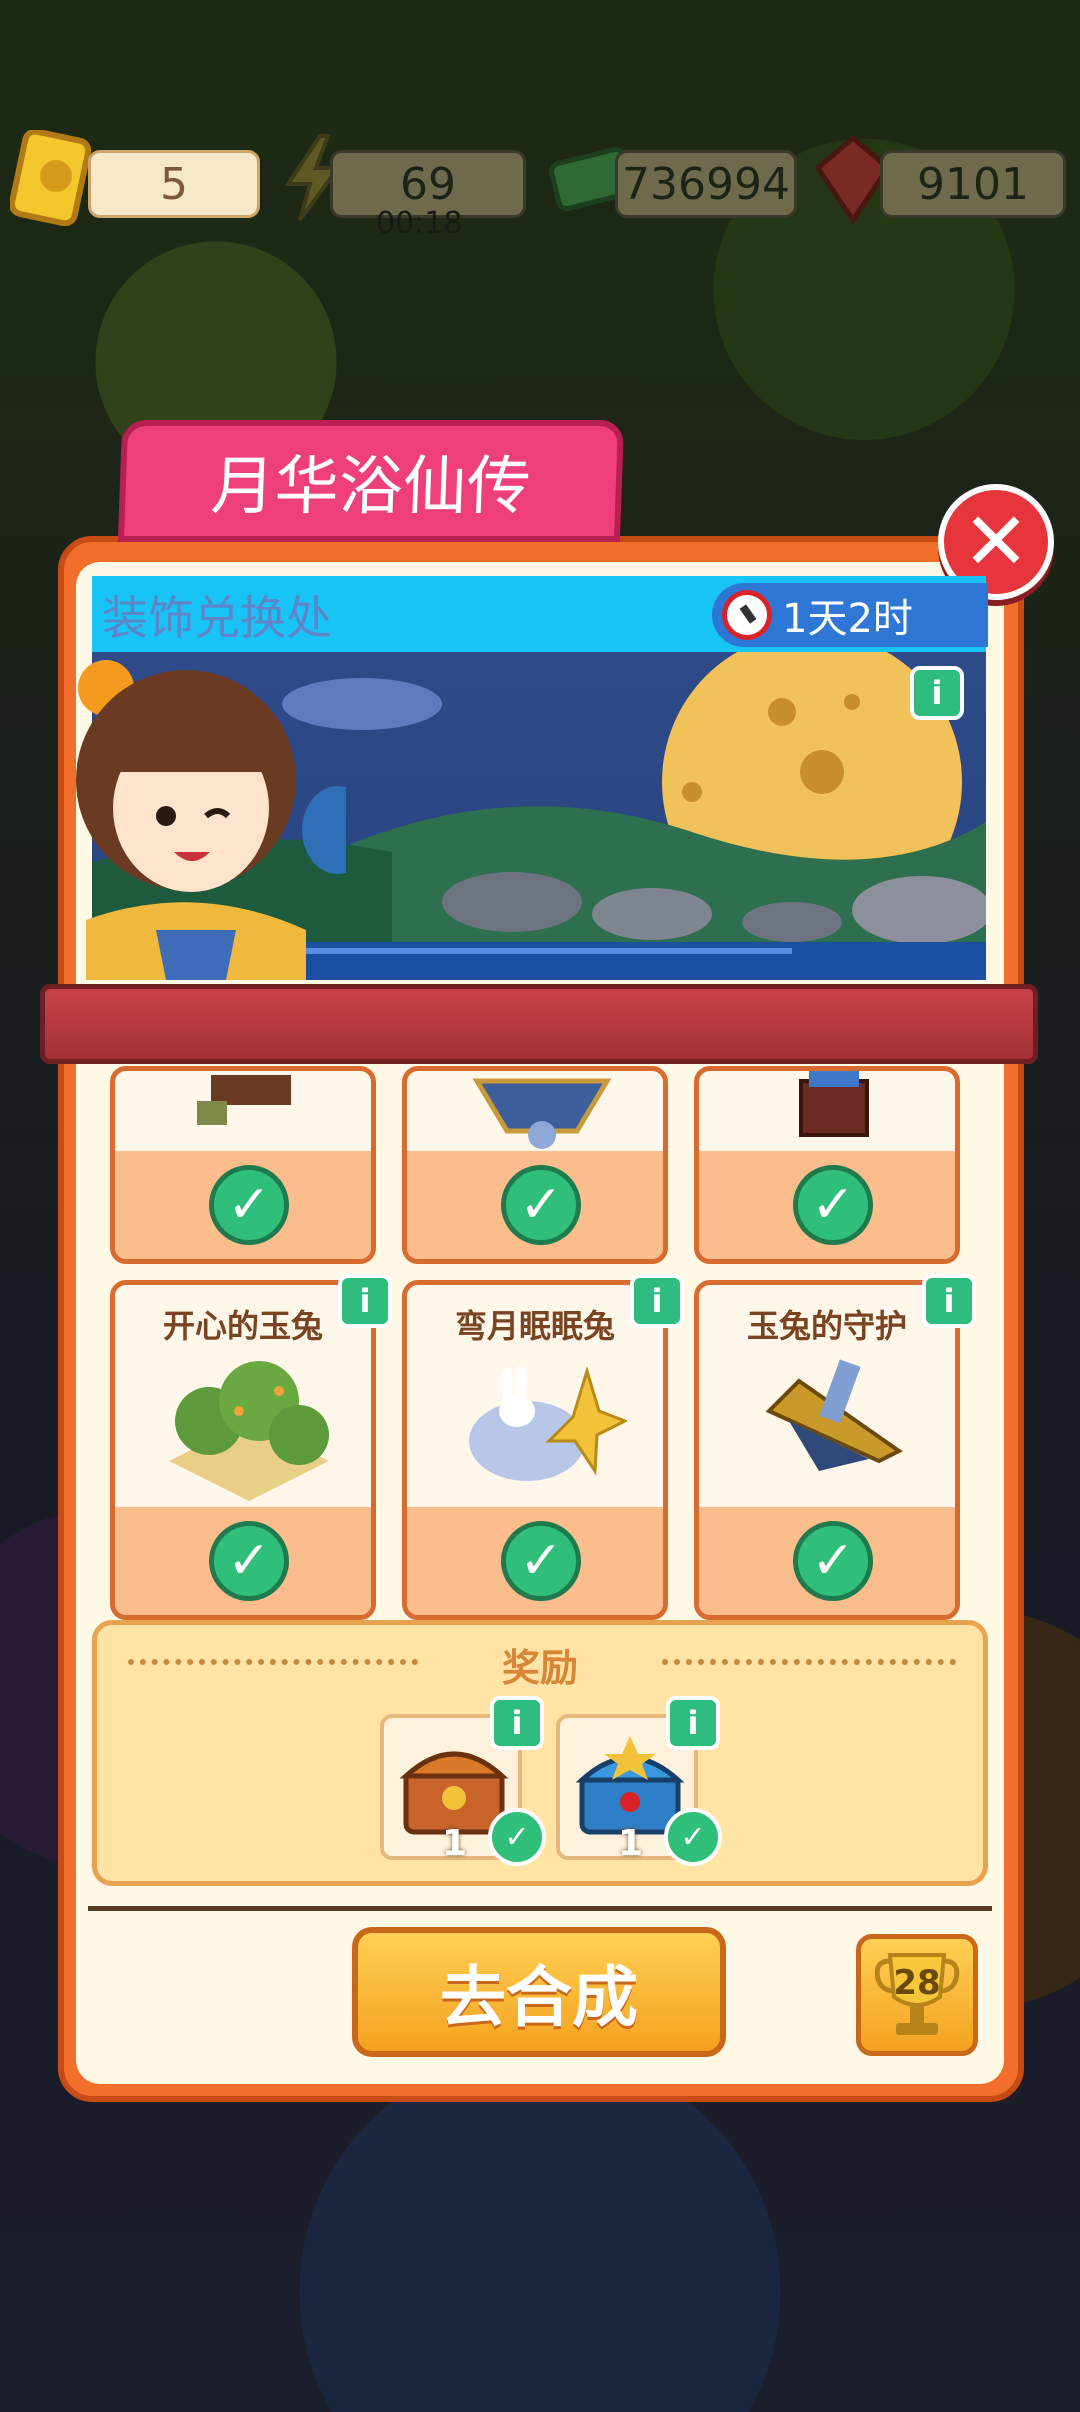  Describe the element at coordinates (826, 1326) in the screenshot. I see `item-name: 玉兔的守护` at that location.